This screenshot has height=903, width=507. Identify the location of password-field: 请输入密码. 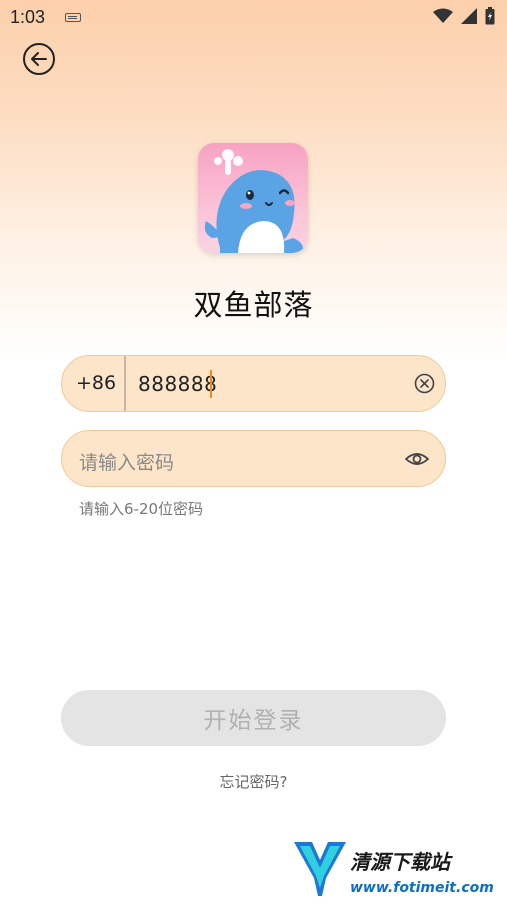
(253, 458).